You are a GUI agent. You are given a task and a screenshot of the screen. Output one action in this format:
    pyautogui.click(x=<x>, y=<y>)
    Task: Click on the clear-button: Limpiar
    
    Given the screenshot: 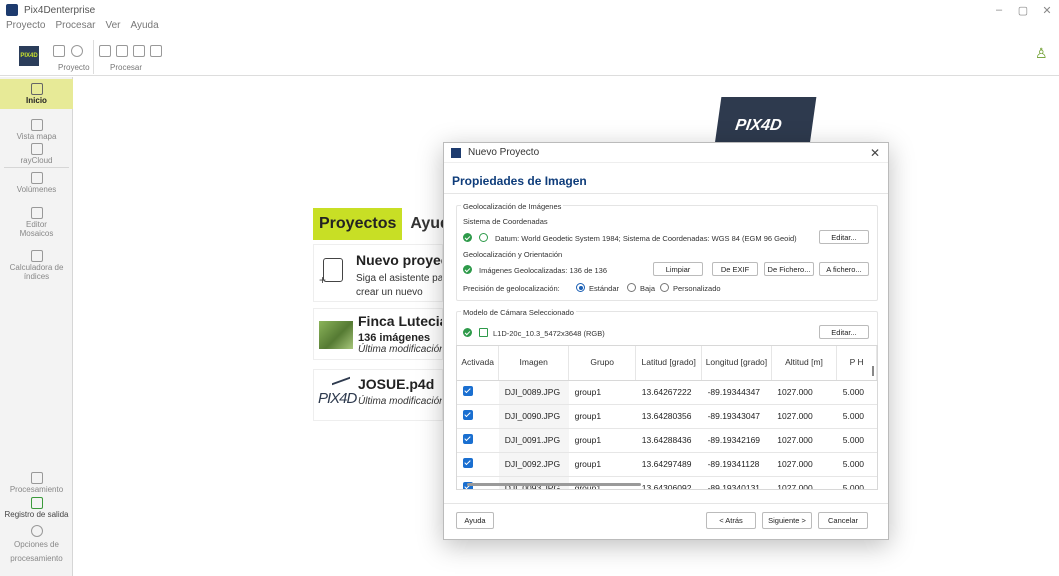 What is the action you would take?
    pyautogui.click(x=678, y=269)
    